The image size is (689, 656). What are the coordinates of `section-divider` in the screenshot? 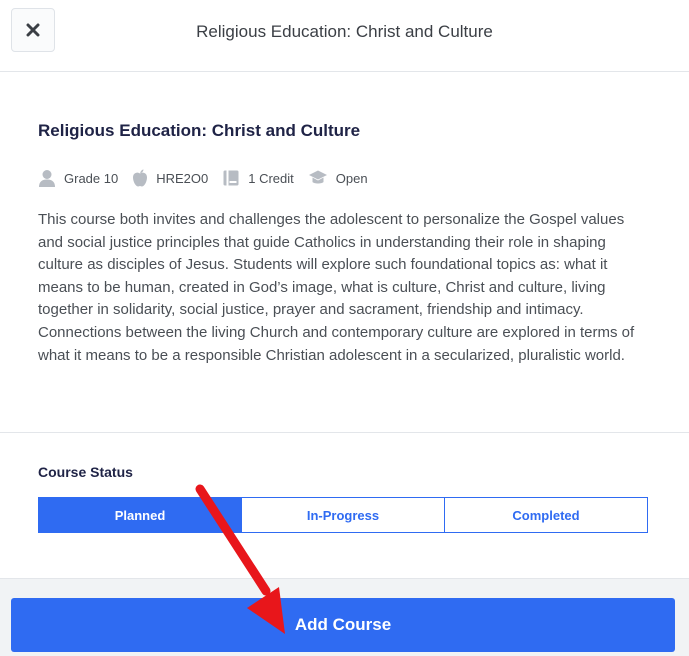 It's located at (344, 432).